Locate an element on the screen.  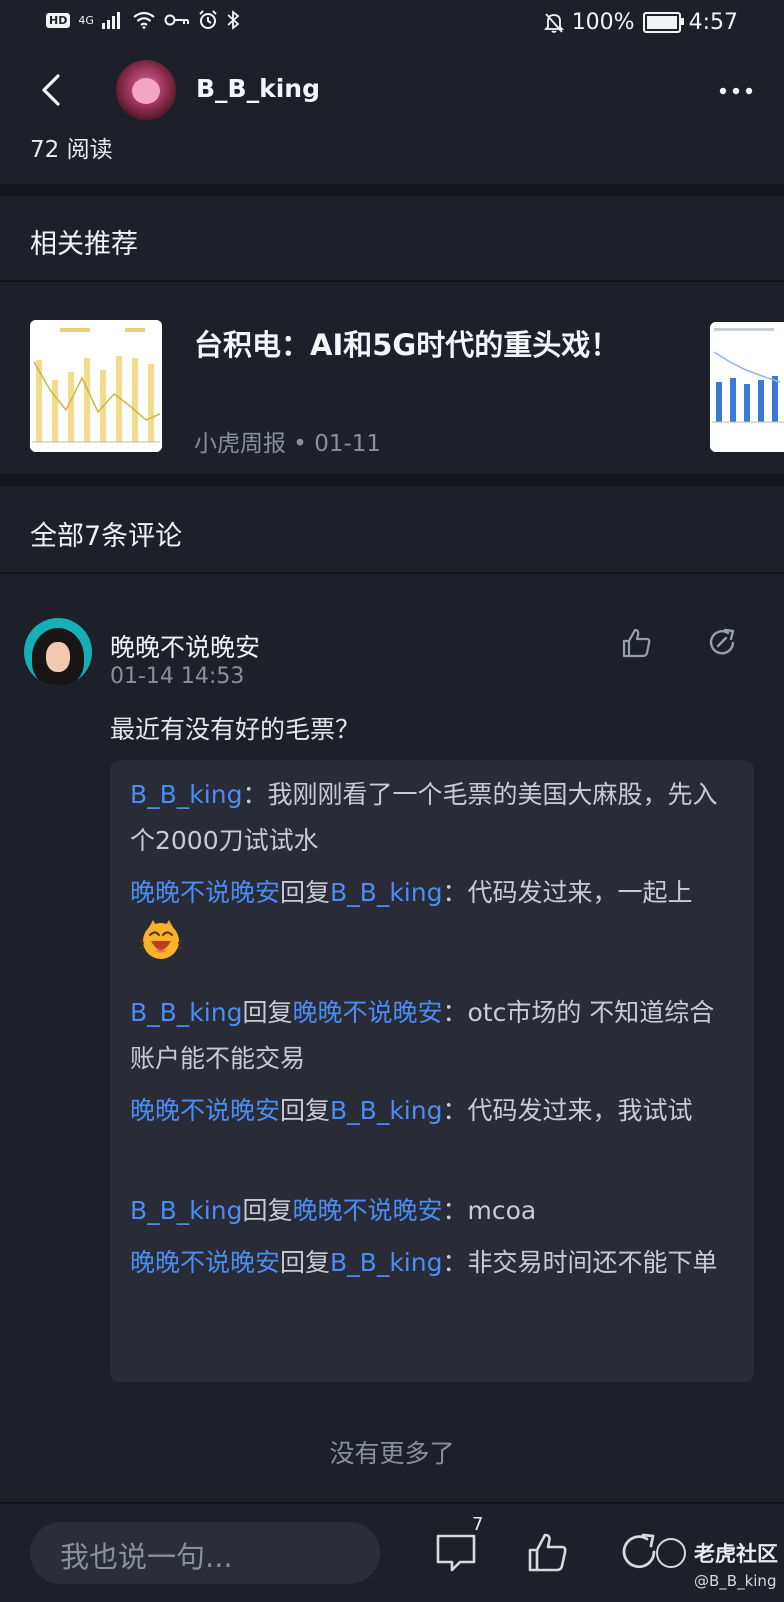
back-arrow-icon is located at coordinates (54, 90).